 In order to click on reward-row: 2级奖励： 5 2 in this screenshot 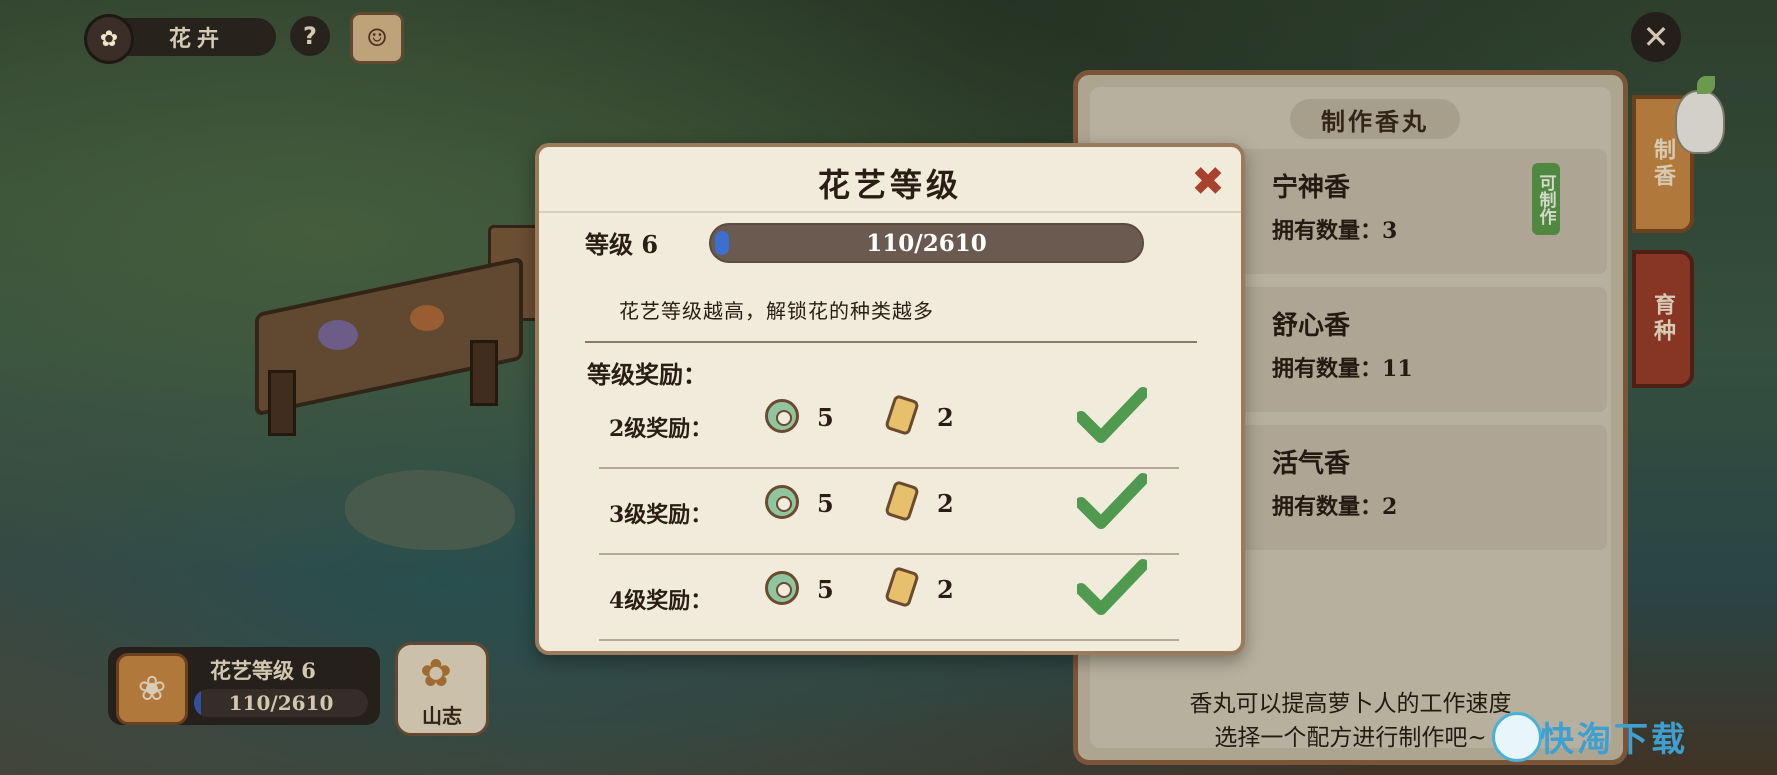, I will do `click(889, 426)`.